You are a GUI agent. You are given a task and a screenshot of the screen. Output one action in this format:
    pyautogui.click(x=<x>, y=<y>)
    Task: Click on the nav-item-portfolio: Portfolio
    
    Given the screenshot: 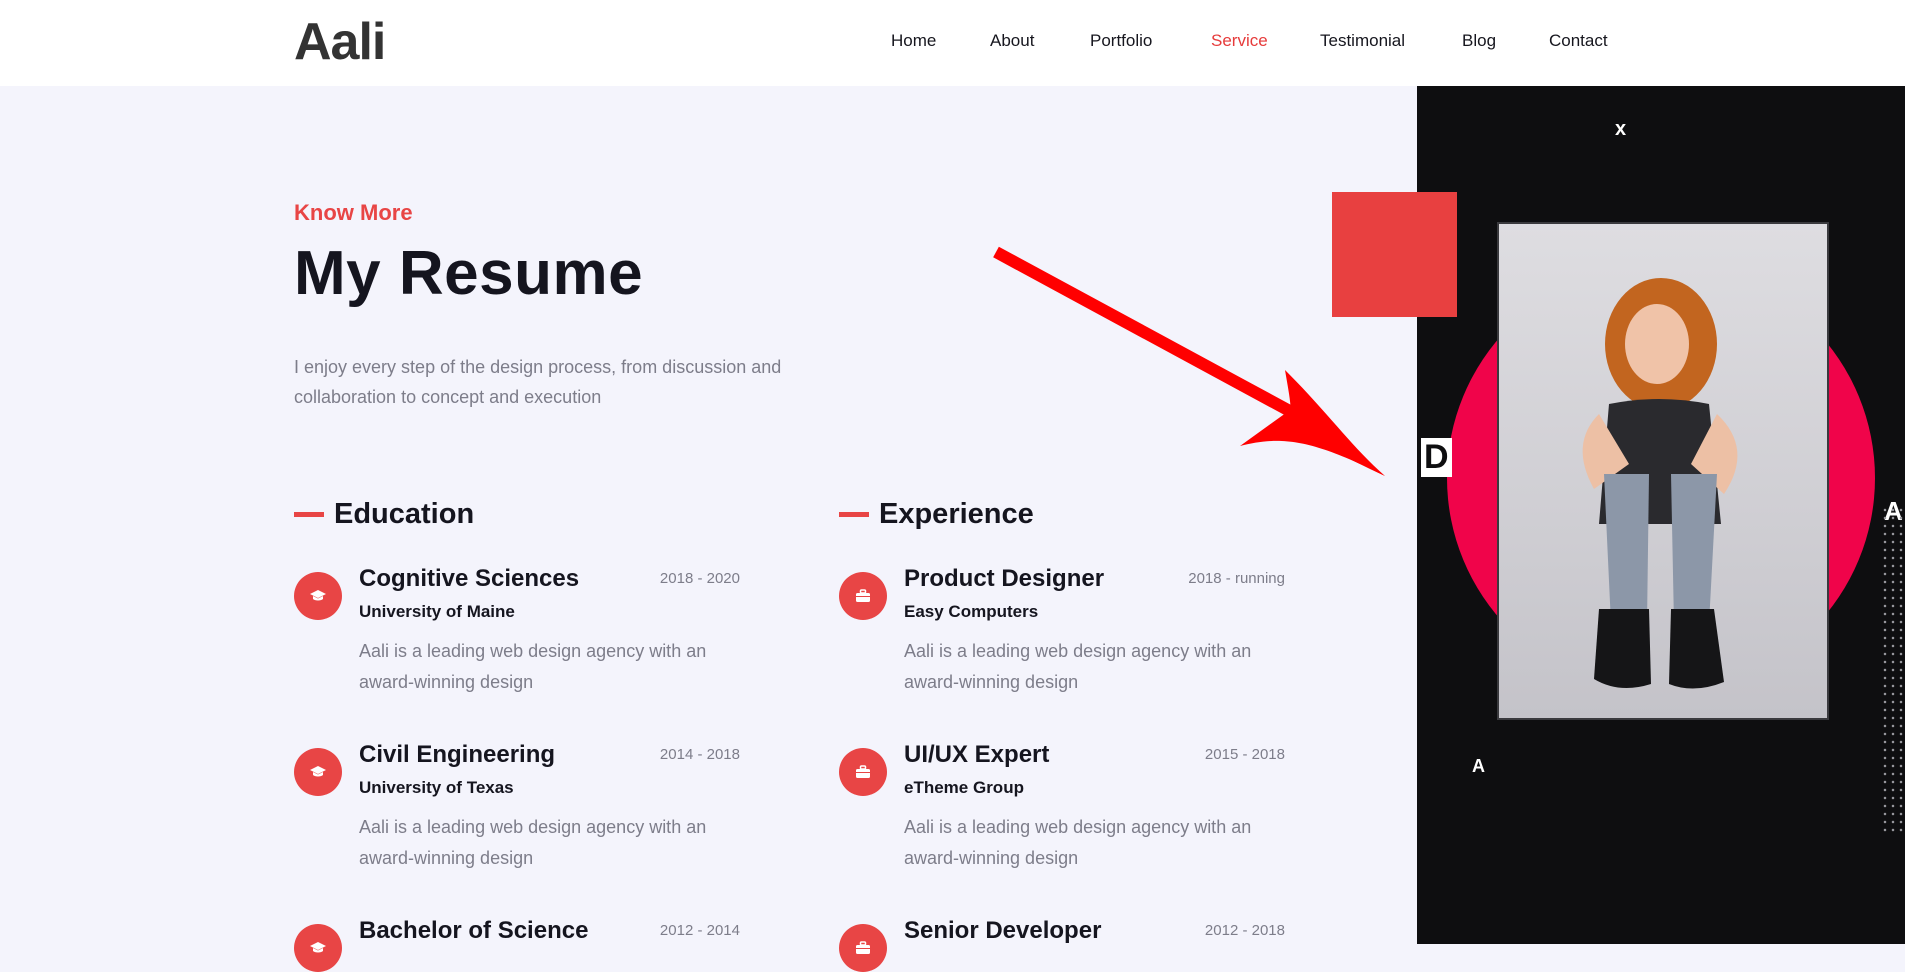 What is the action you would take?
    pyautogui.click(x=1121, y=41)
    